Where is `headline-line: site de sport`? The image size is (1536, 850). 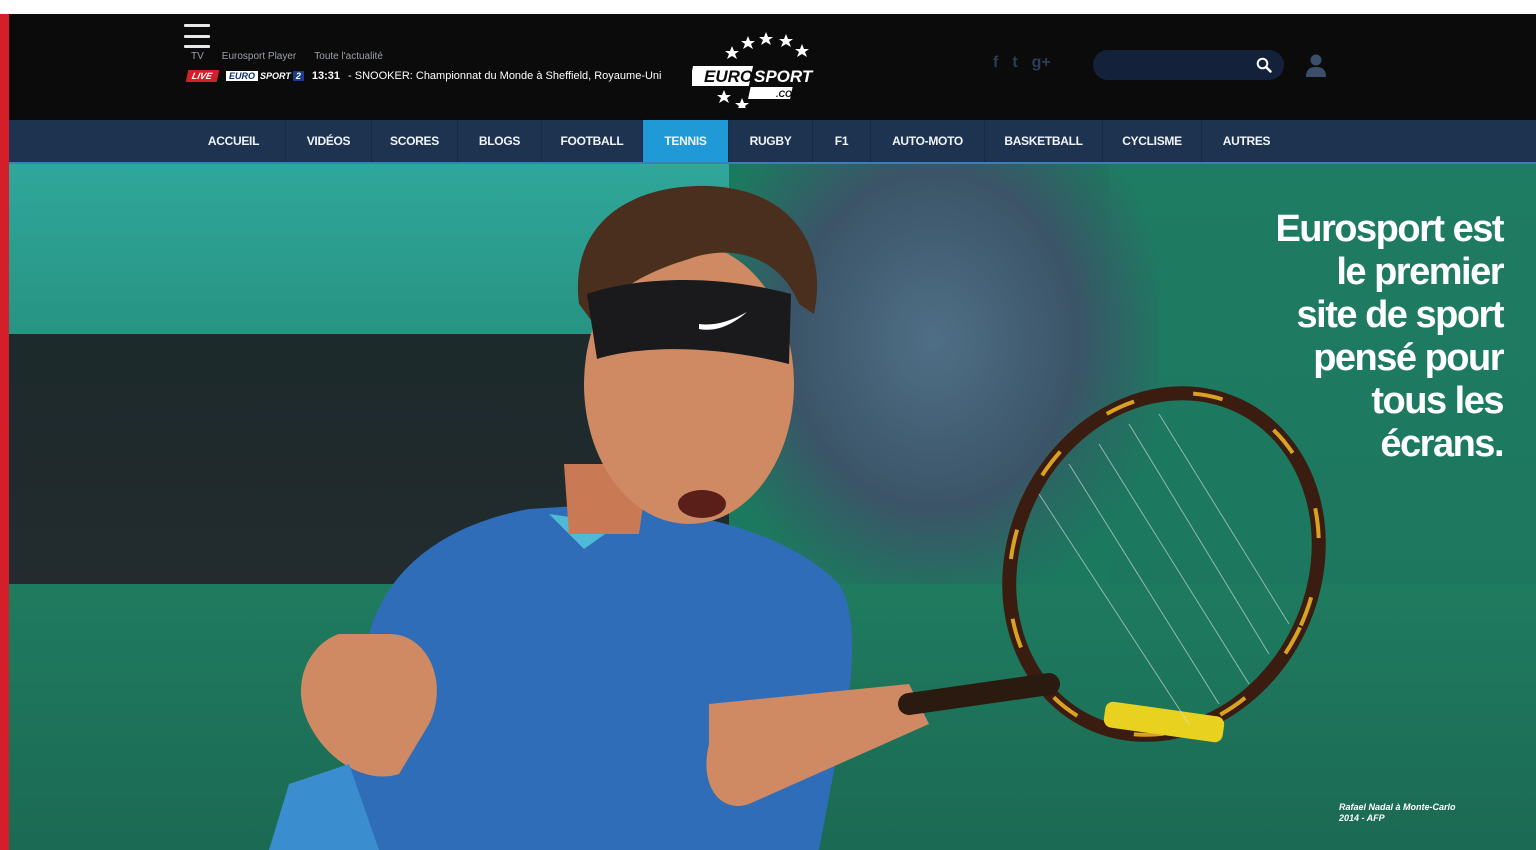 headline-line: site de sport is located at coordinates (1400, 315).